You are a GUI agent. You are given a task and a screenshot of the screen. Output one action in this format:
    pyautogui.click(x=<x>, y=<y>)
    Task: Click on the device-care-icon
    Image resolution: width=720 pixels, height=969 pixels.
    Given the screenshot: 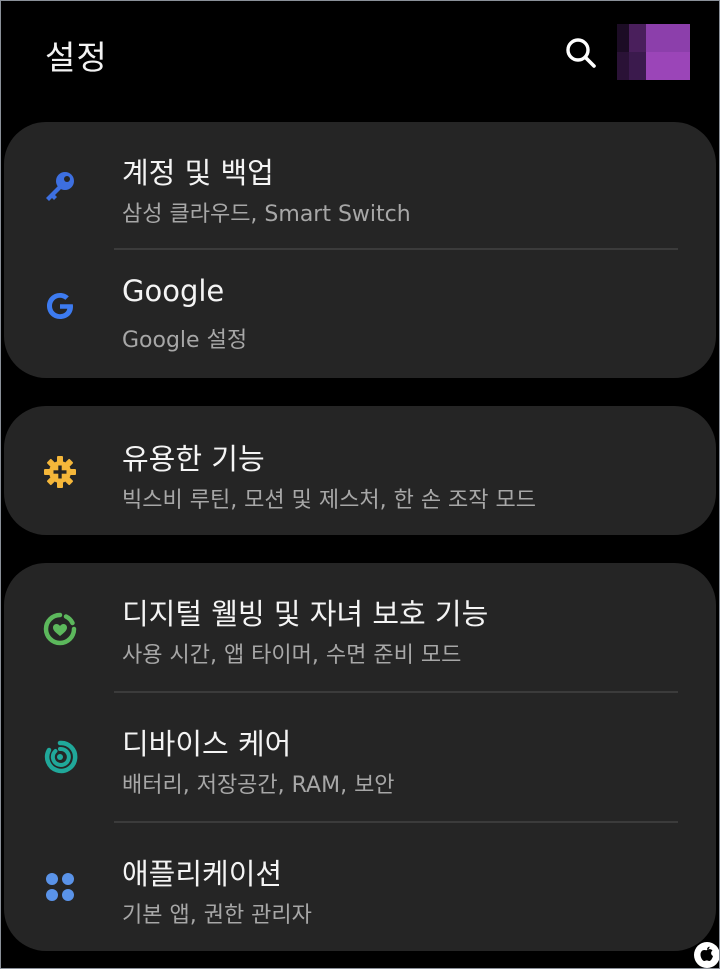 What is the action you would take?
    pyautogui.click(x=61, y=757)
    